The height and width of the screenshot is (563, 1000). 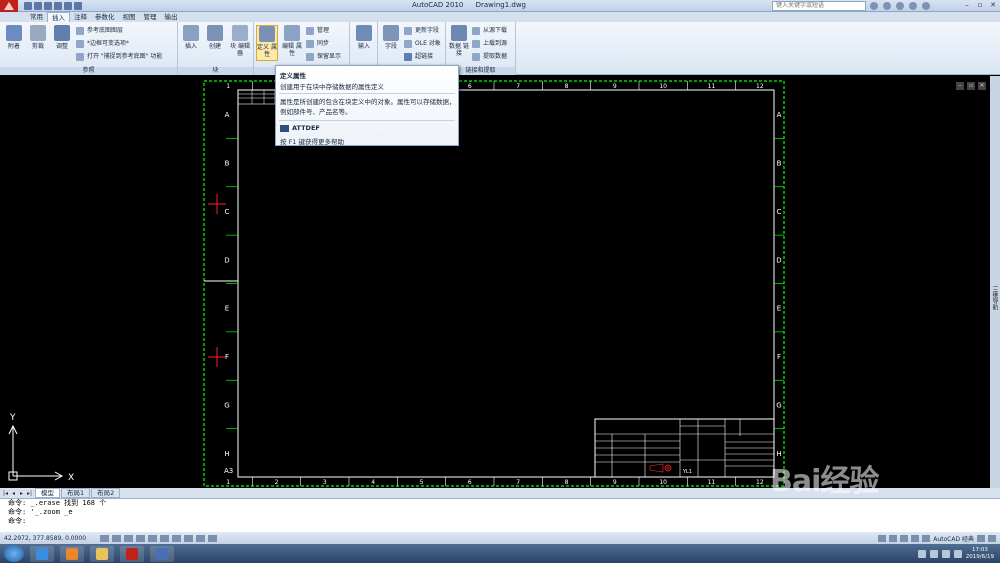 What do you see at coordinates (106, 493) in the screenshot?
I see `tab-layout2: 布局2` at bounding box center [106, 493].